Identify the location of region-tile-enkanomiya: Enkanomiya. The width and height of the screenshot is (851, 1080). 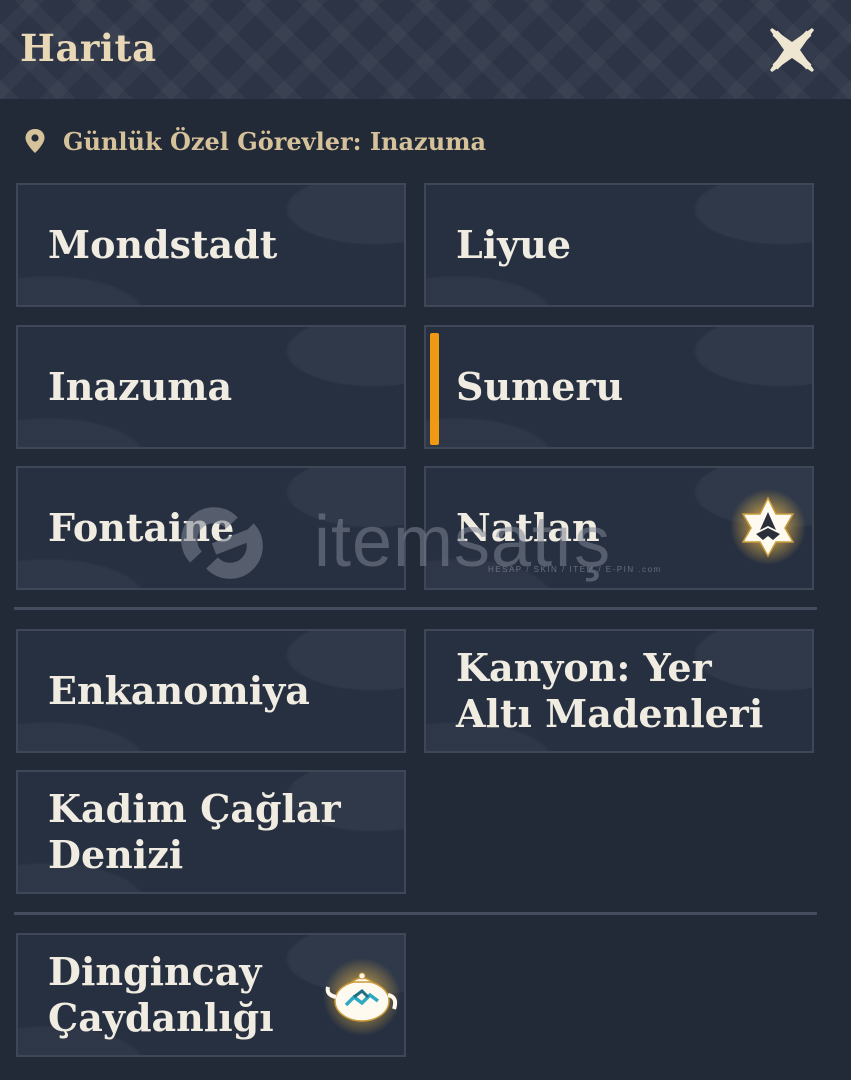
(211, 691).